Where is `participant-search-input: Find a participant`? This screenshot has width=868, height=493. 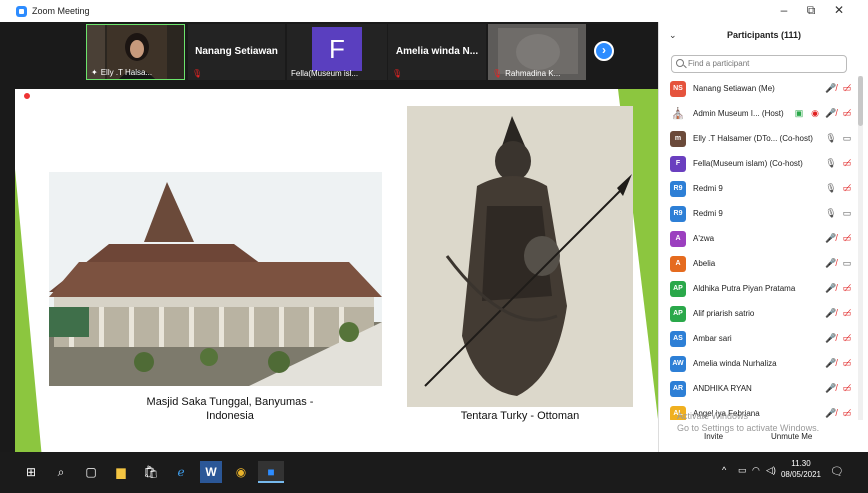 participant-search-input: Find a participant is located at coordinates (759, 64).